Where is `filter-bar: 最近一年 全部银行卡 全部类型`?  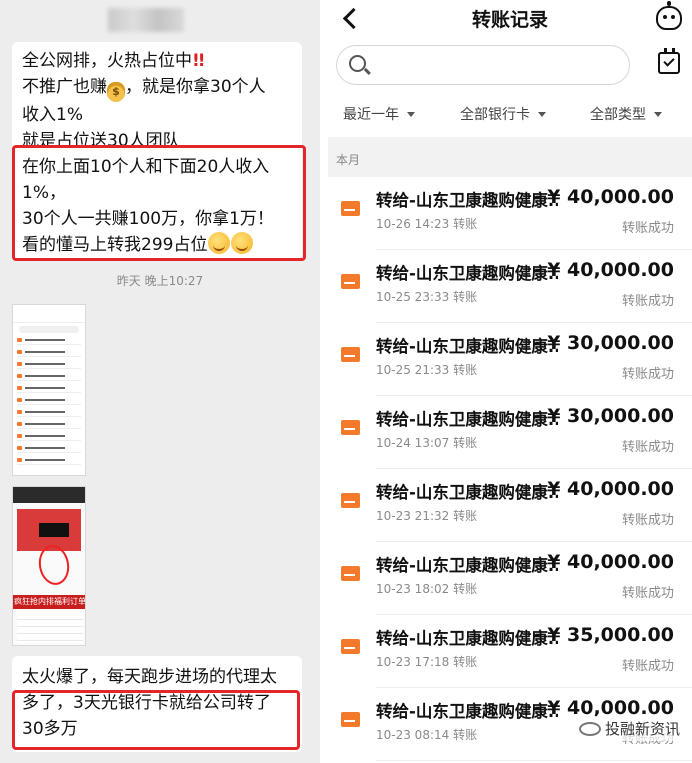 filter-bar: 最近一年 全部银行卡 全部类型 is located at coordinates (510, 114).